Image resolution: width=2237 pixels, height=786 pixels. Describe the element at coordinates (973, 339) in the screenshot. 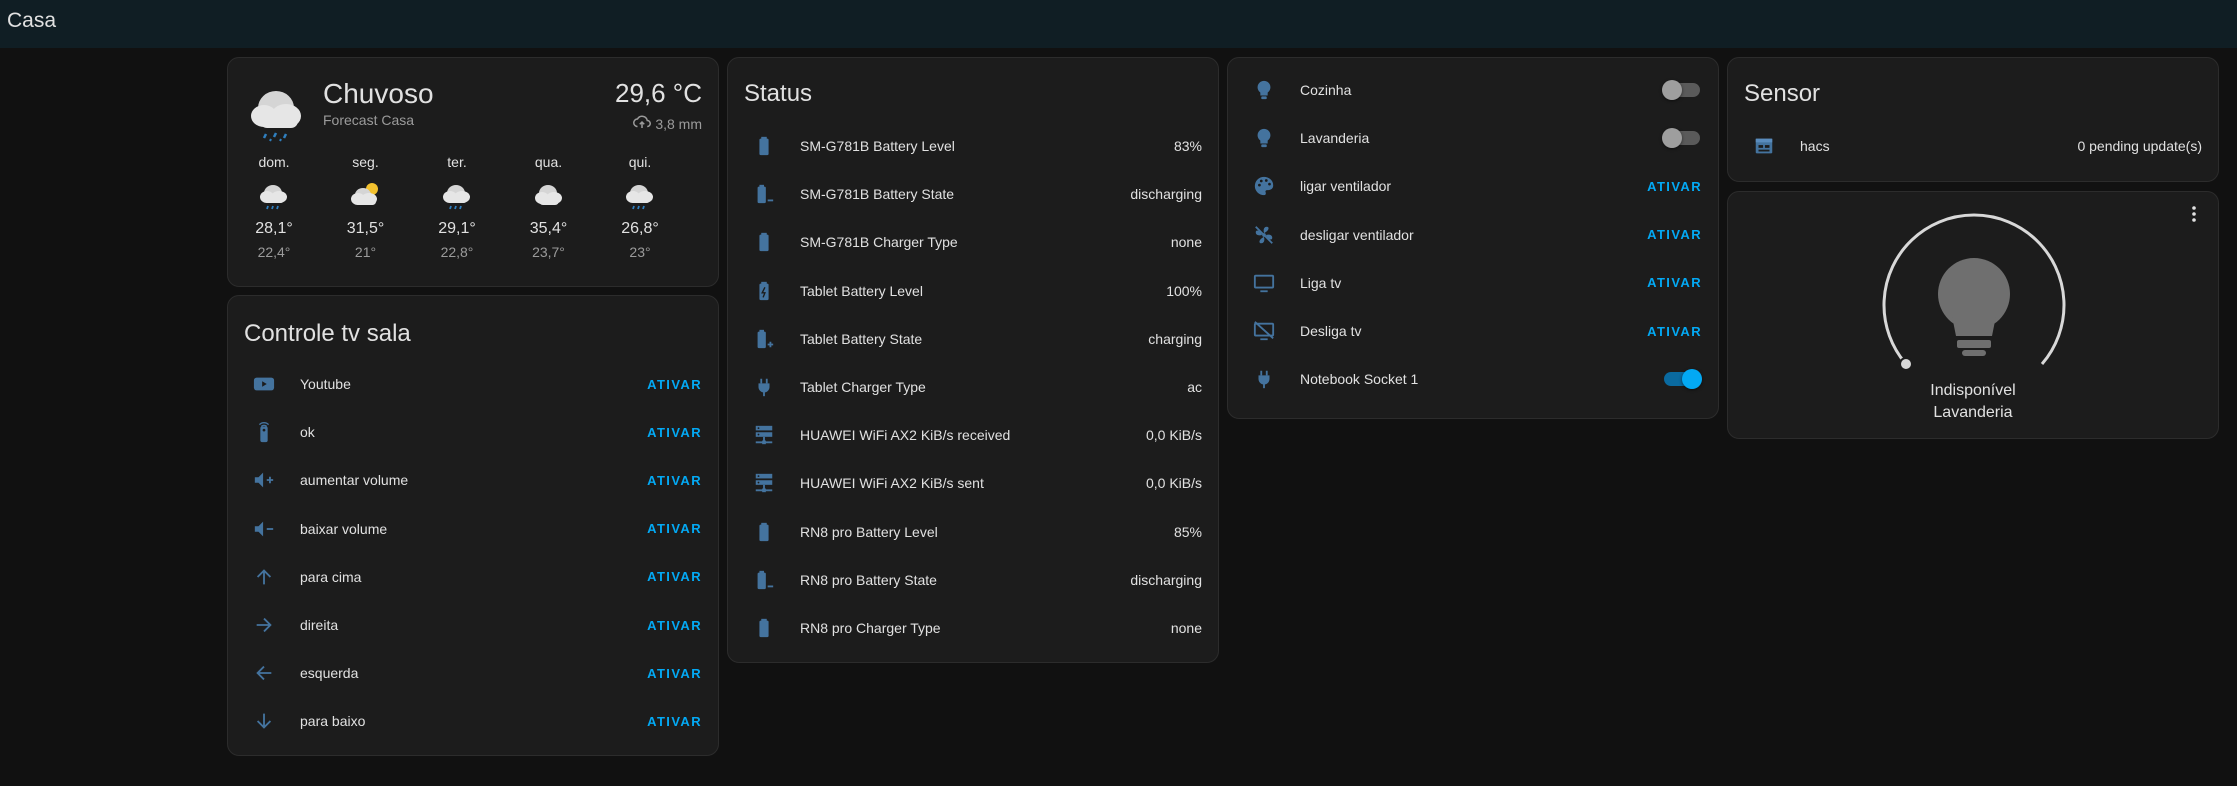

I see `list-item: Tablet Battery State charging` at that location.